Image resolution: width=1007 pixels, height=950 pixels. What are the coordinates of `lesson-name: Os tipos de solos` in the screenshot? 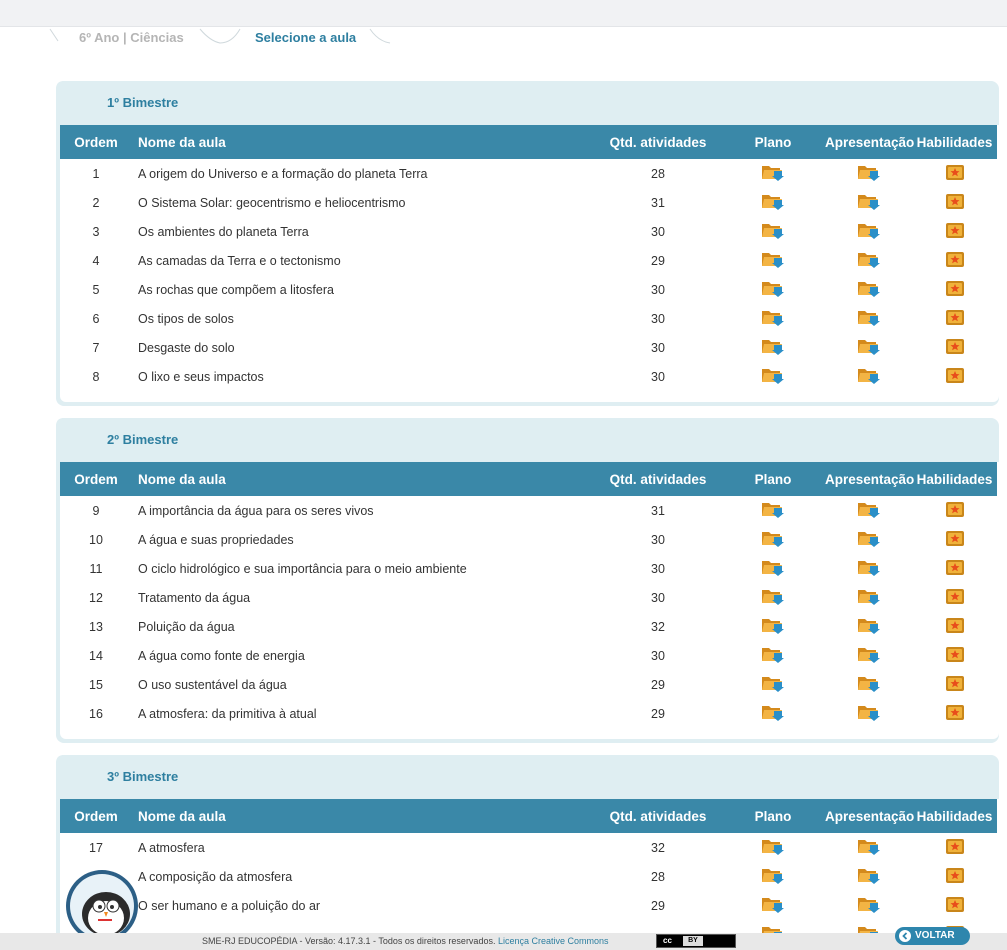 It's located at (363, 318).